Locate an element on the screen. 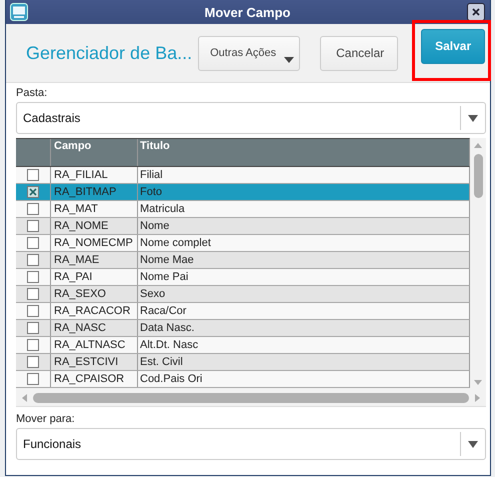 This screenshot has width=495, height=477. table-row: RA_MAE Nome Mae is located at coordinates (243, 260).